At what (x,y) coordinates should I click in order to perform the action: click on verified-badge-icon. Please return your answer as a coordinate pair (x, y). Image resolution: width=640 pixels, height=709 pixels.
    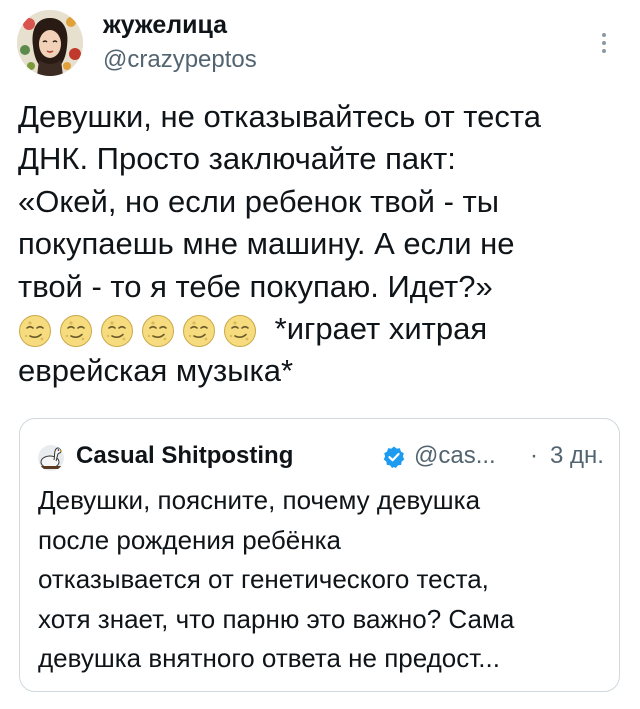
    Looking at the image, I should click on (394, 457).